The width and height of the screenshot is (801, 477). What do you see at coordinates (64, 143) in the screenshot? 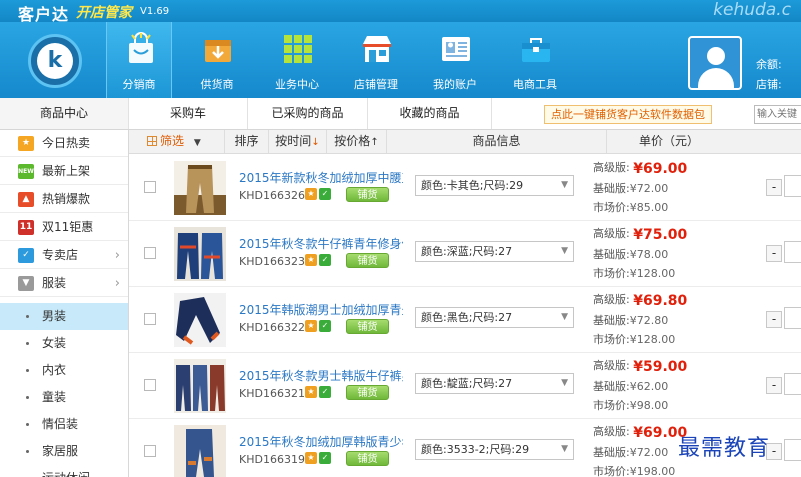
I see `sidebar-item-today-hot: ★ 今日热卖` at bounding box center [64, 143].